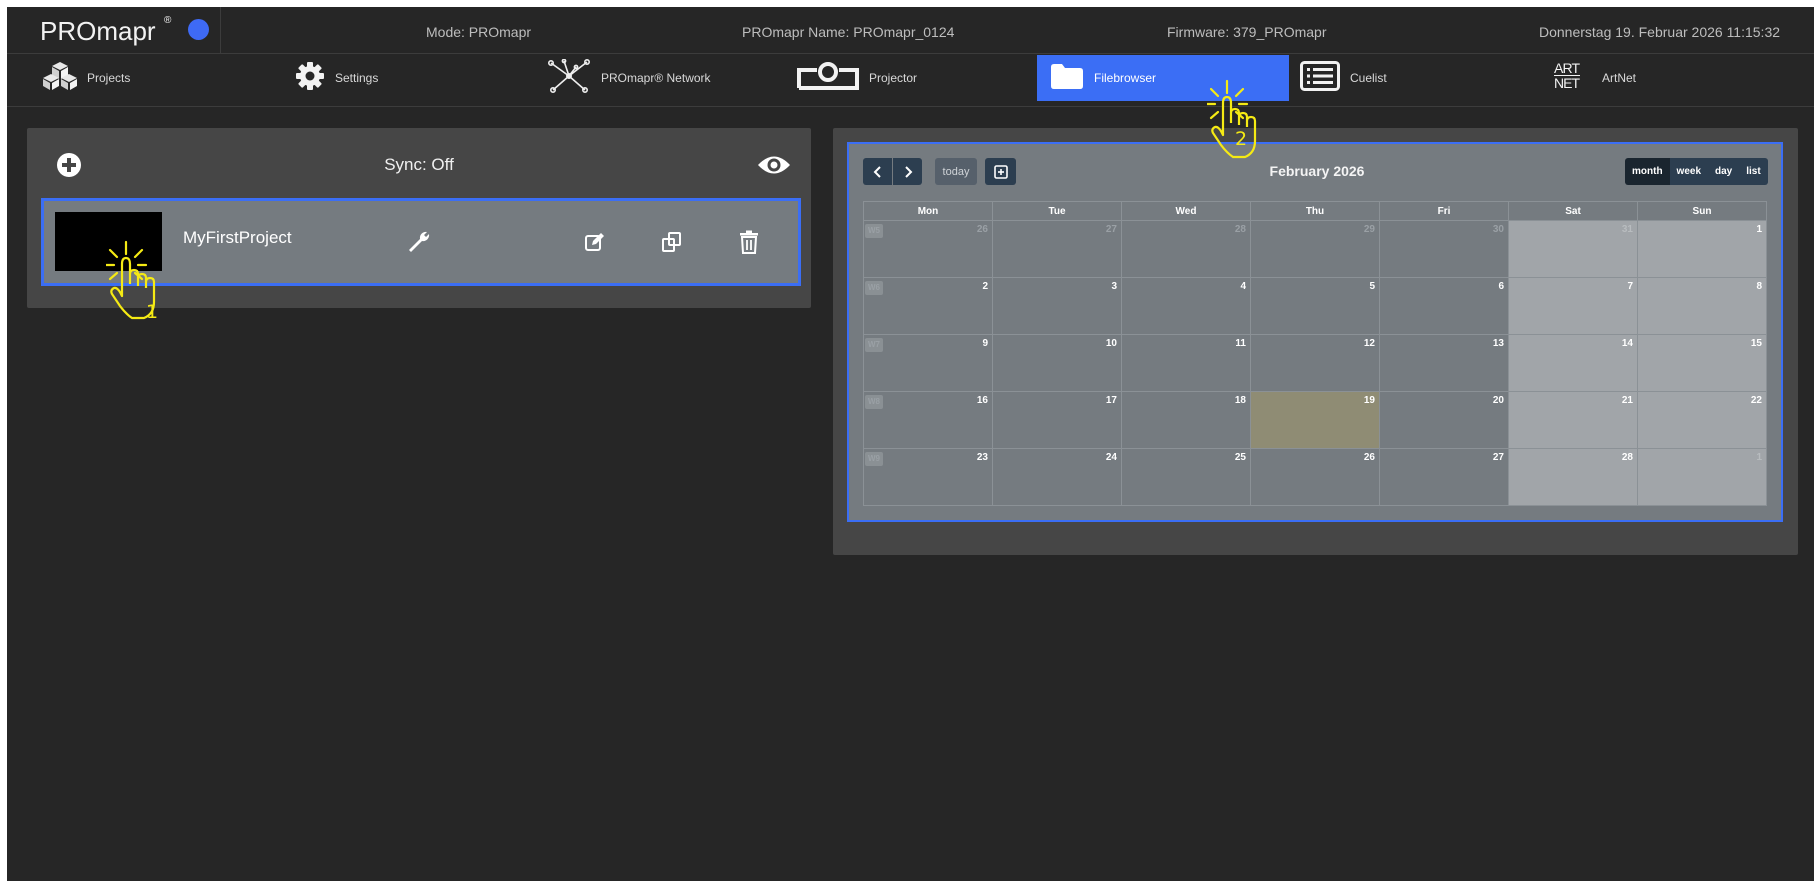  I want to click on calendar-week-row: W5 26 27 28 29 30 31 1, so click(1315, 249).